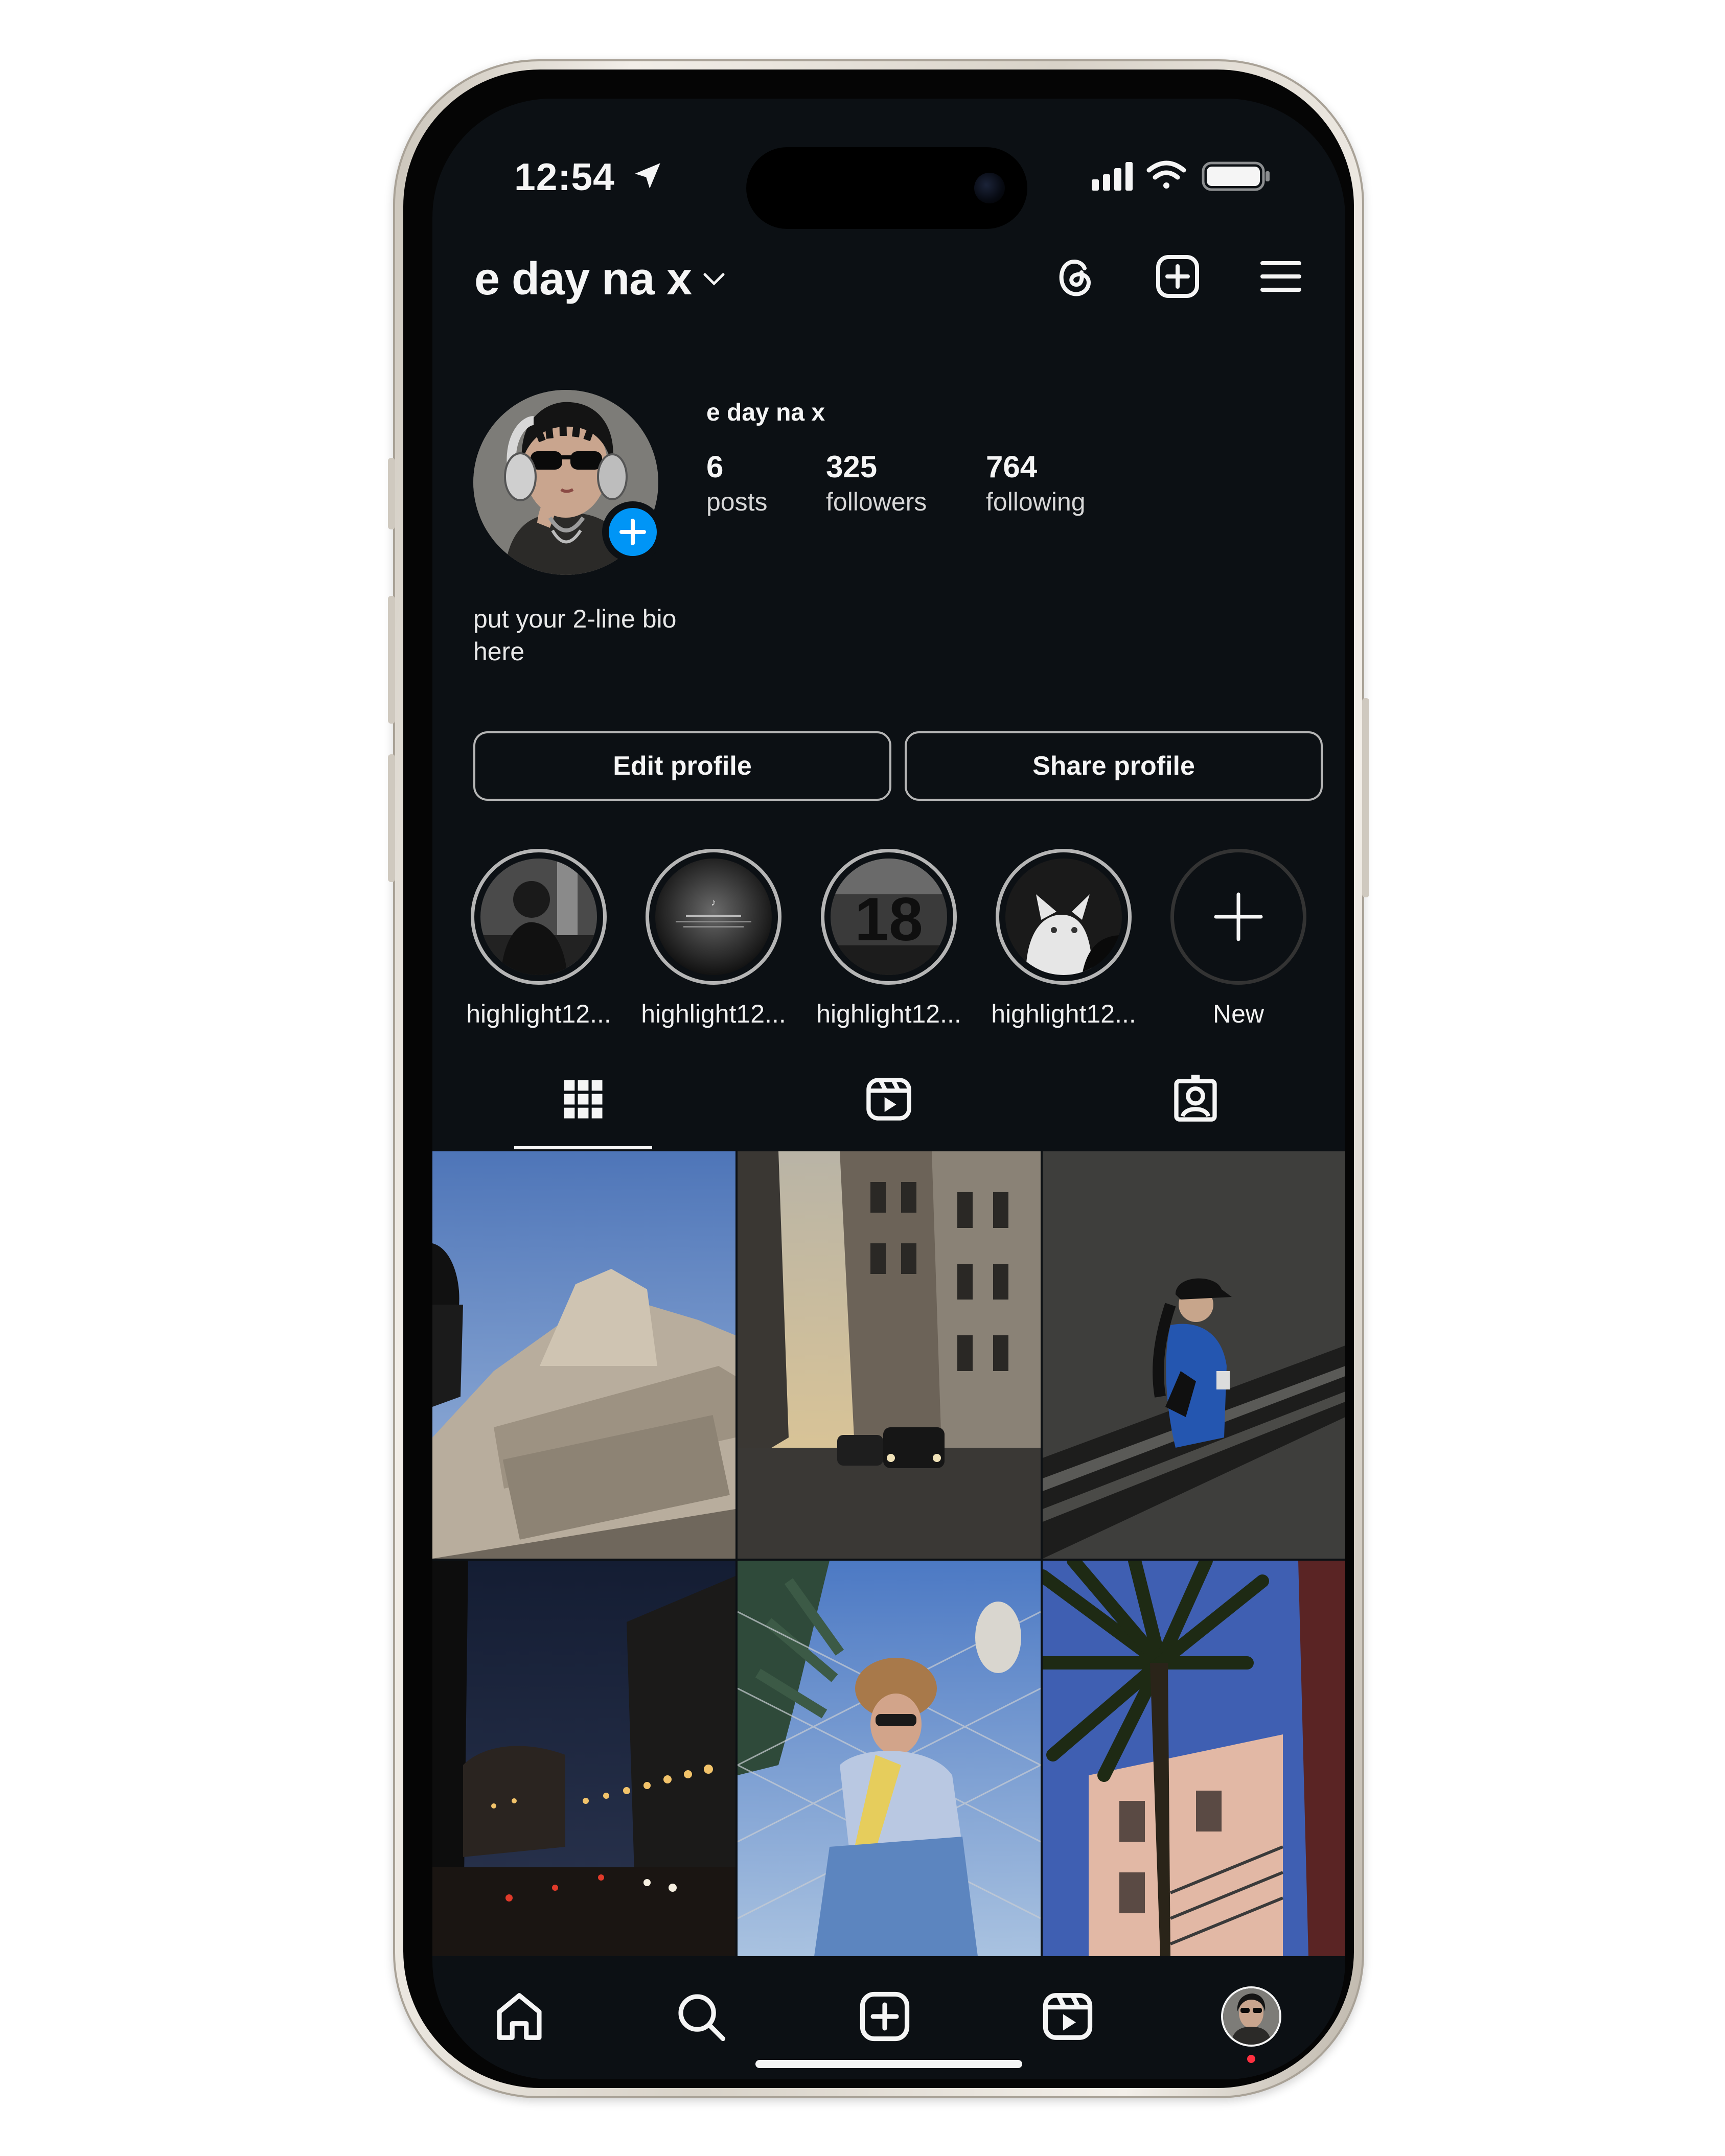 This screenshot has width=1725, height=2156. I want to click on profile-nav-avatar, so click(1251, 2017).